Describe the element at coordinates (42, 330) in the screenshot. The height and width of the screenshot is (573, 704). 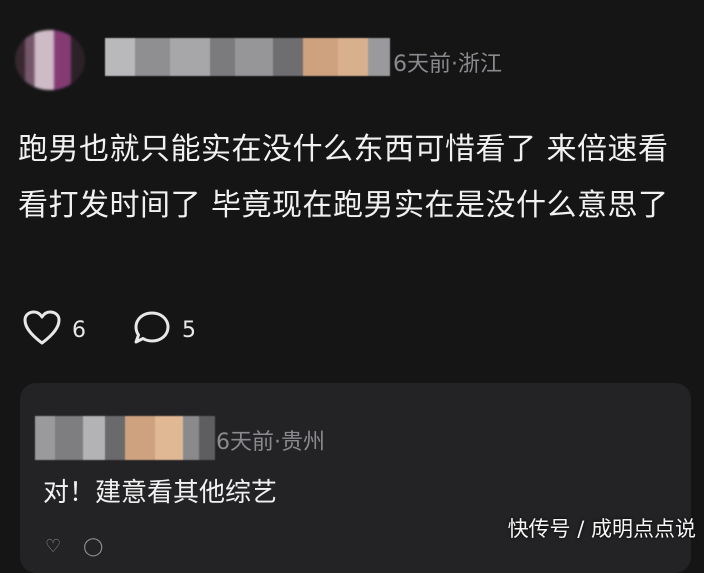
I see `heart-icon` at that location.